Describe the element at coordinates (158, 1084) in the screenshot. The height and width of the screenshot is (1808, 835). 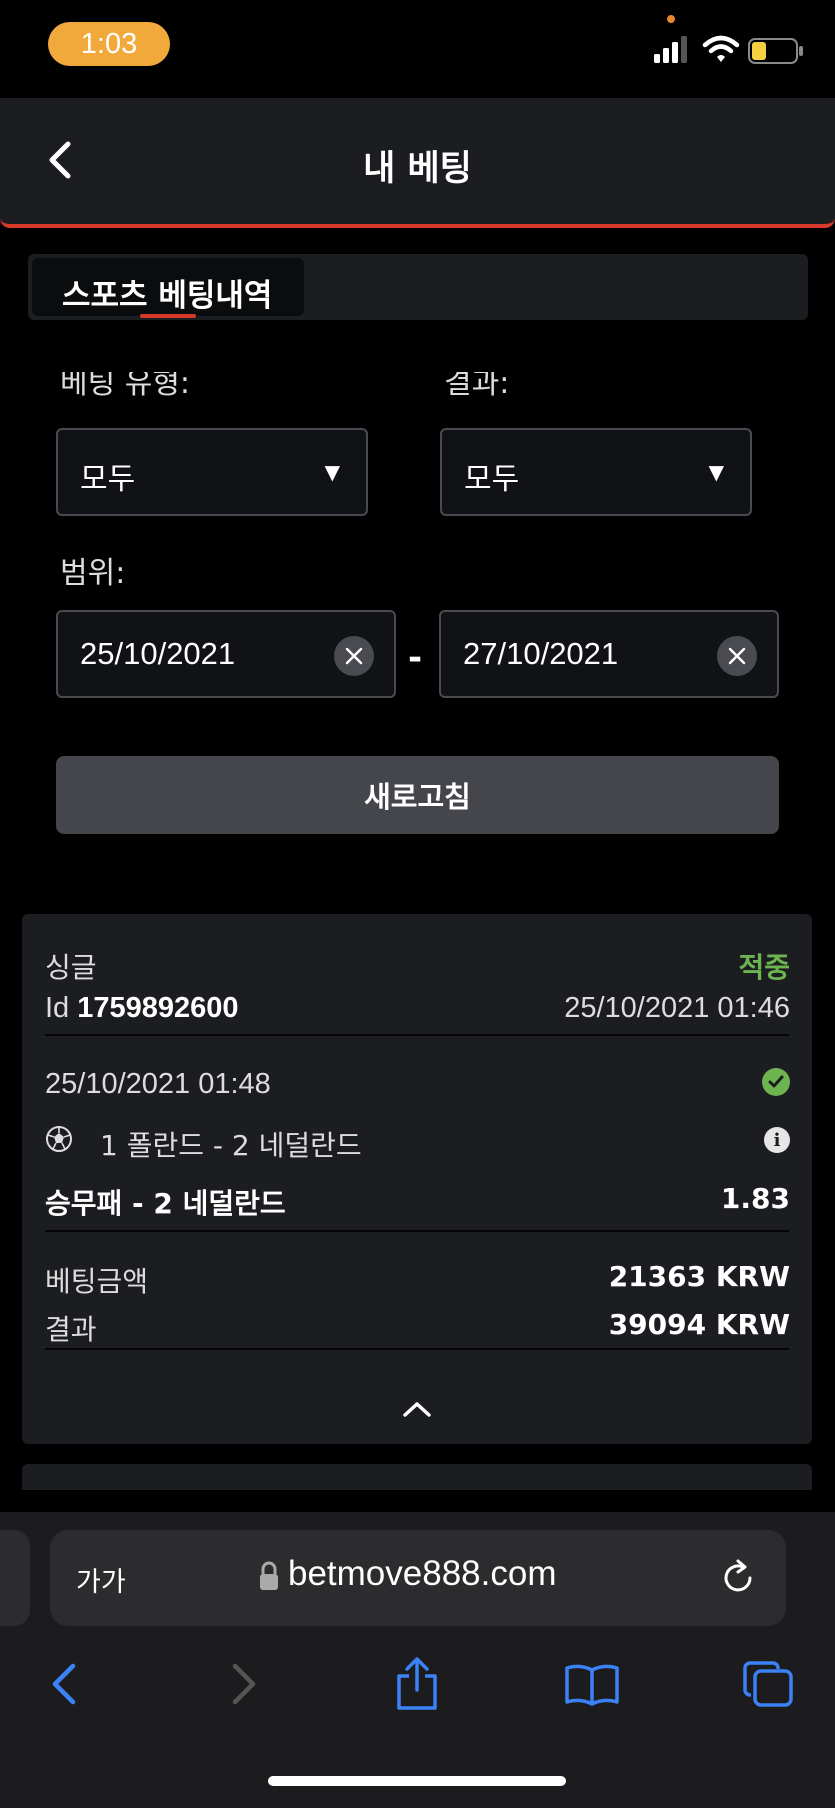
I see `event-date: 25/10/2021 01:48` at that location.